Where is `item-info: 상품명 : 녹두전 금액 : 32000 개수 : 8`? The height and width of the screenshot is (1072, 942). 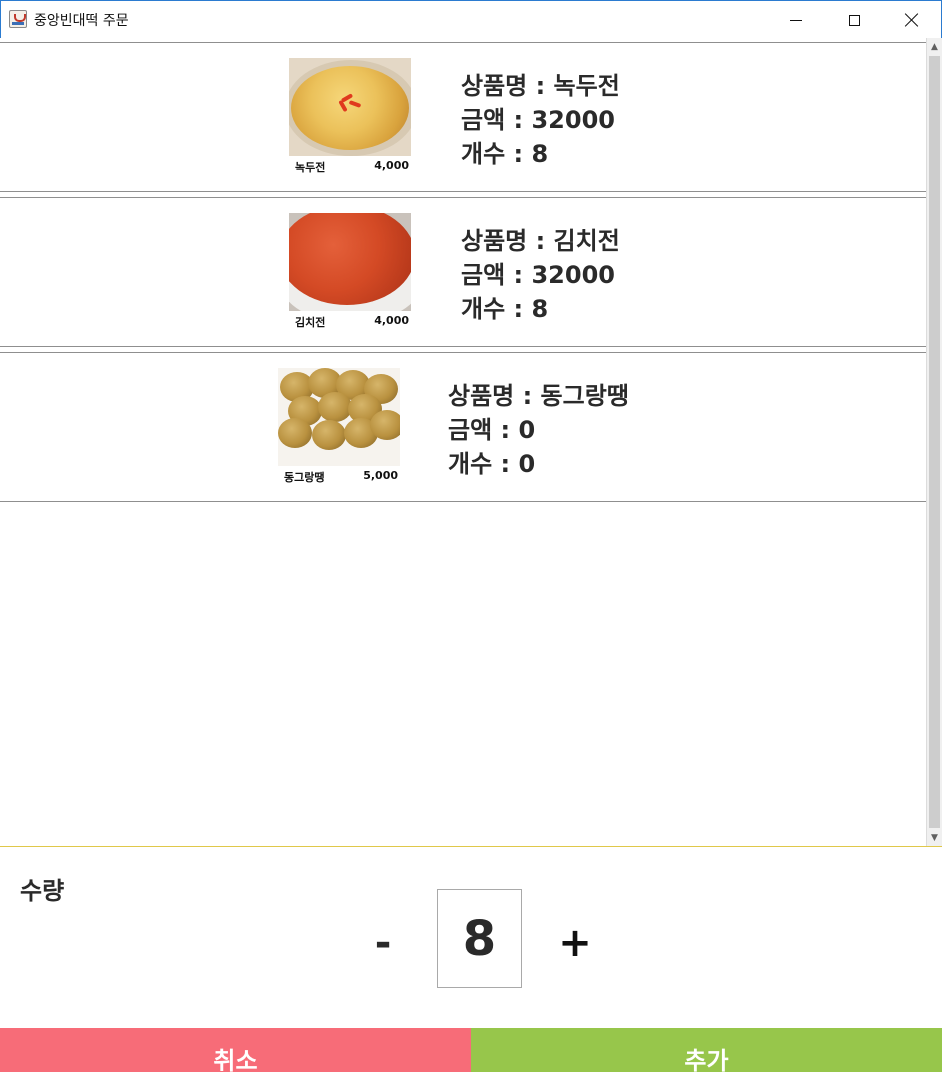
item-info: 상품명 : 녹두전 금액 : 32000 개수 : 8 is located at coordinates (540, 120).